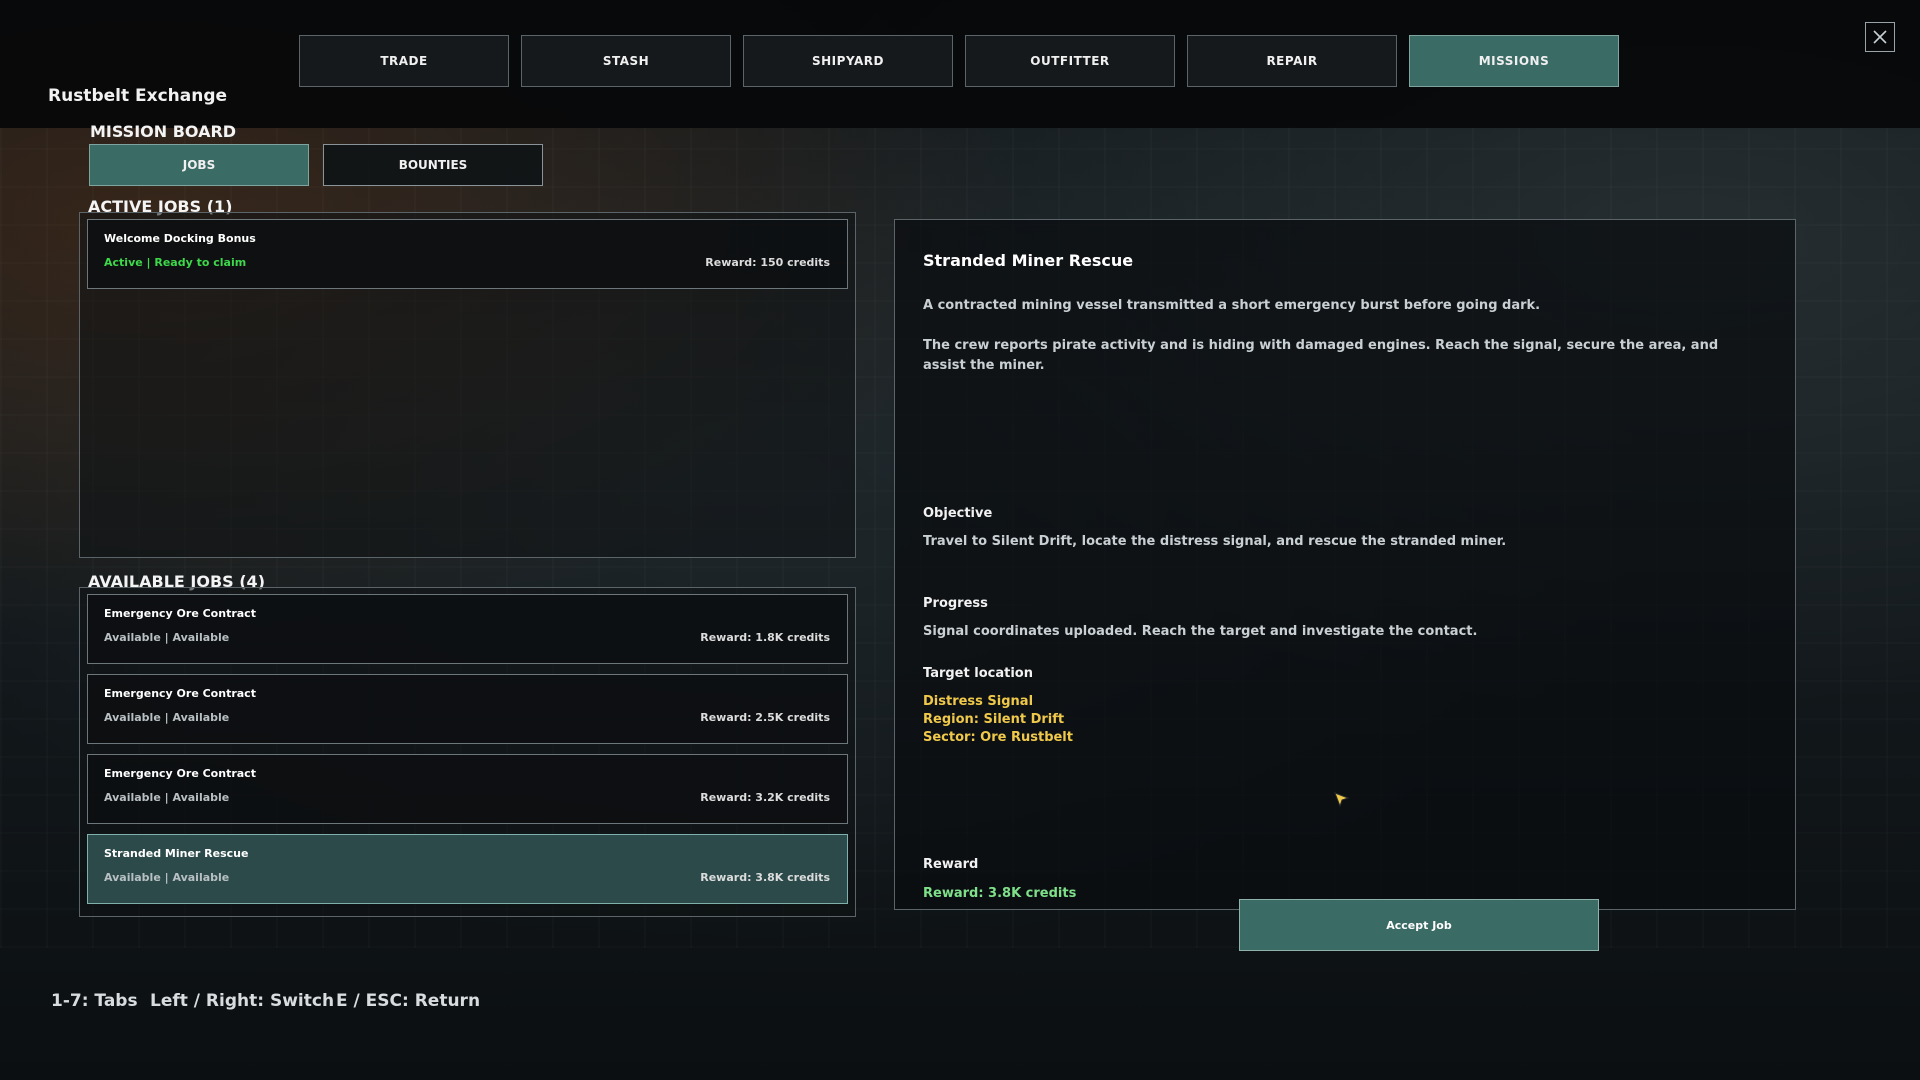 The image size is (1920, 1080). I want to click on close-button, so click(1880, 37).